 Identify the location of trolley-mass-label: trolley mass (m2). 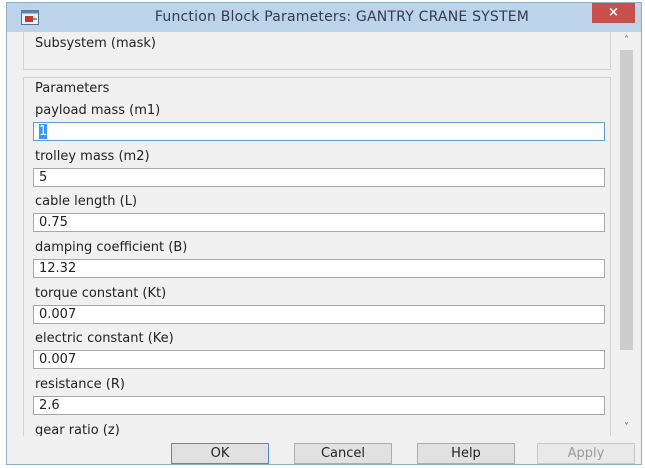
(92, 156).